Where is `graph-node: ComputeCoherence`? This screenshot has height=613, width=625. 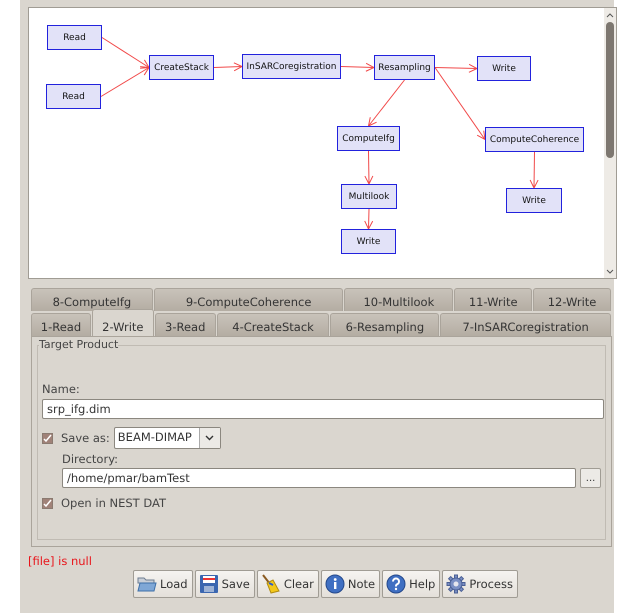 graph-node: ComputeCoherence is located at coordinates (534, 139).